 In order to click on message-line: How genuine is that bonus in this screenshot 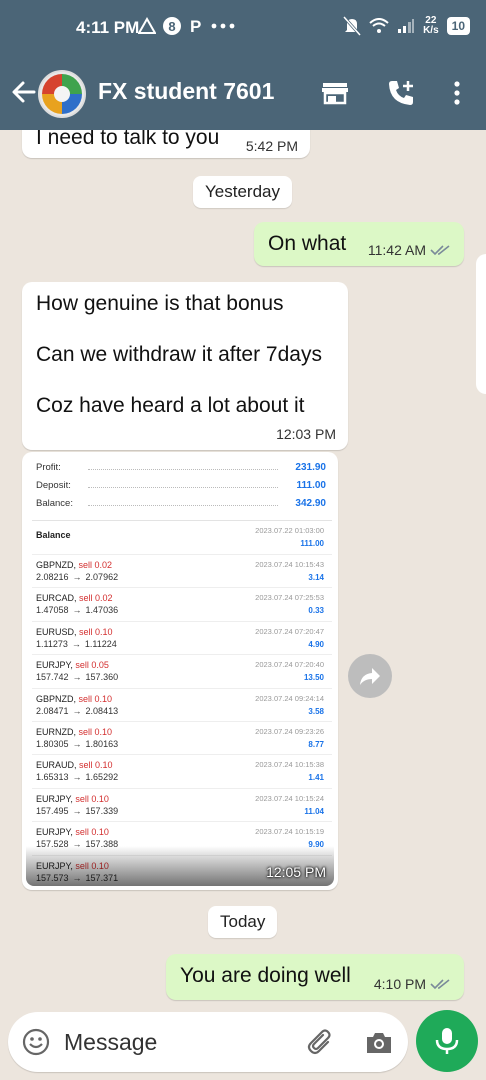, I will do `click(160, 303)`.